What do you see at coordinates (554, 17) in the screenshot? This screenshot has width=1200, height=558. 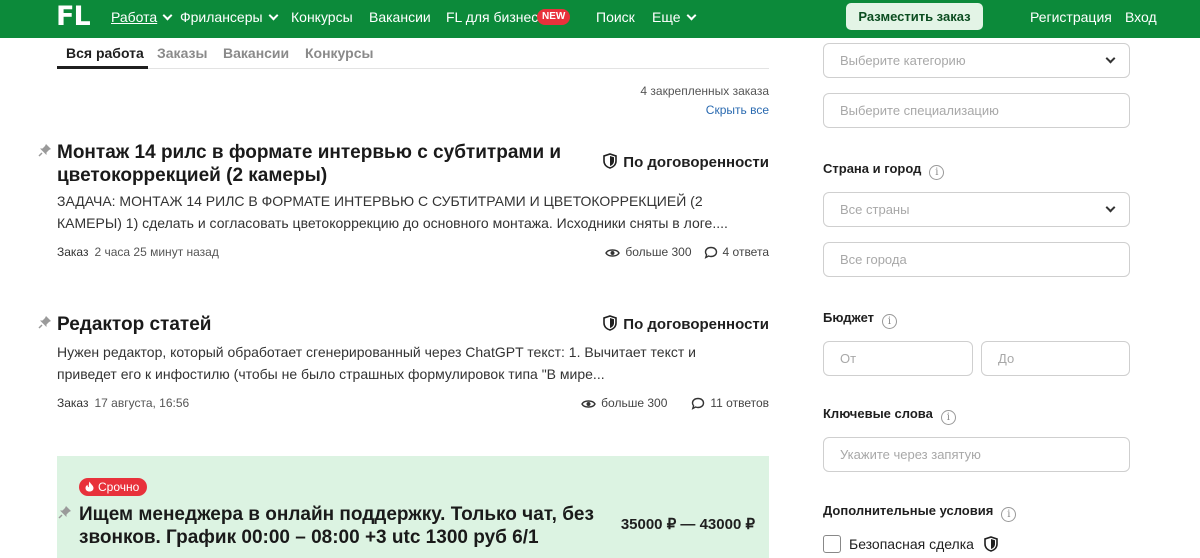 I see `new-badge: NEW` at bounding box center [554, 17].